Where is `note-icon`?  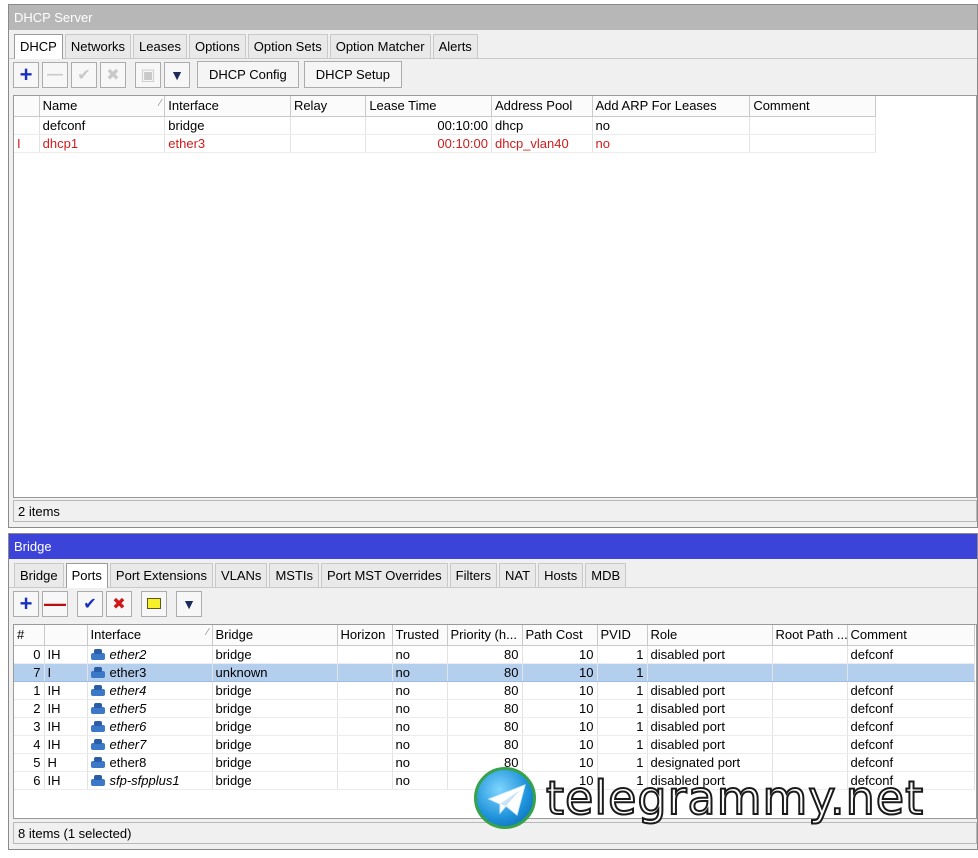
note-icon is located at coordinates (154, 603).